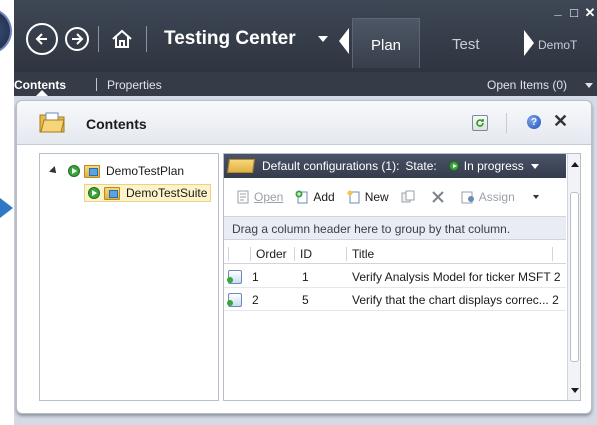  I want to click on add-button: Add, so click(315, 197).